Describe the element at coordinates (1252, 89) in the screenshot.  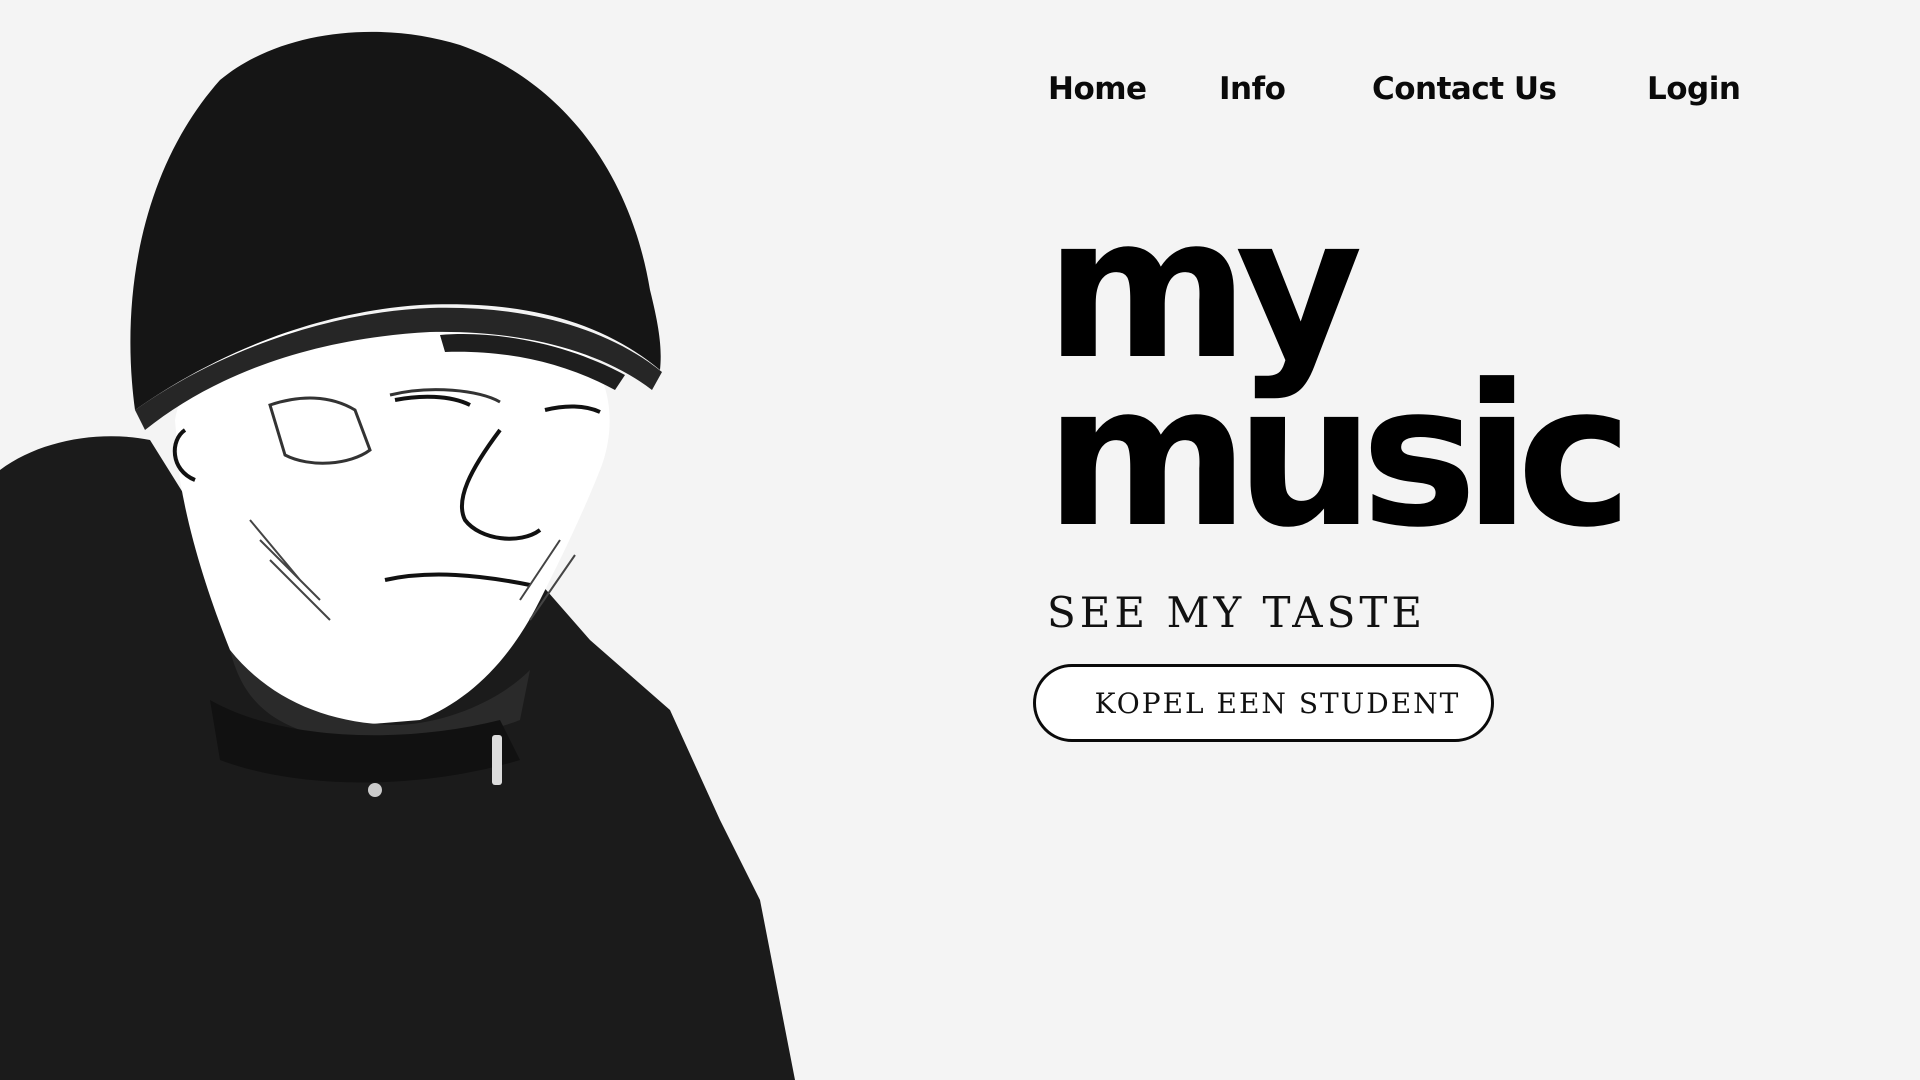
I see `nav-info-link: Info` at that location.